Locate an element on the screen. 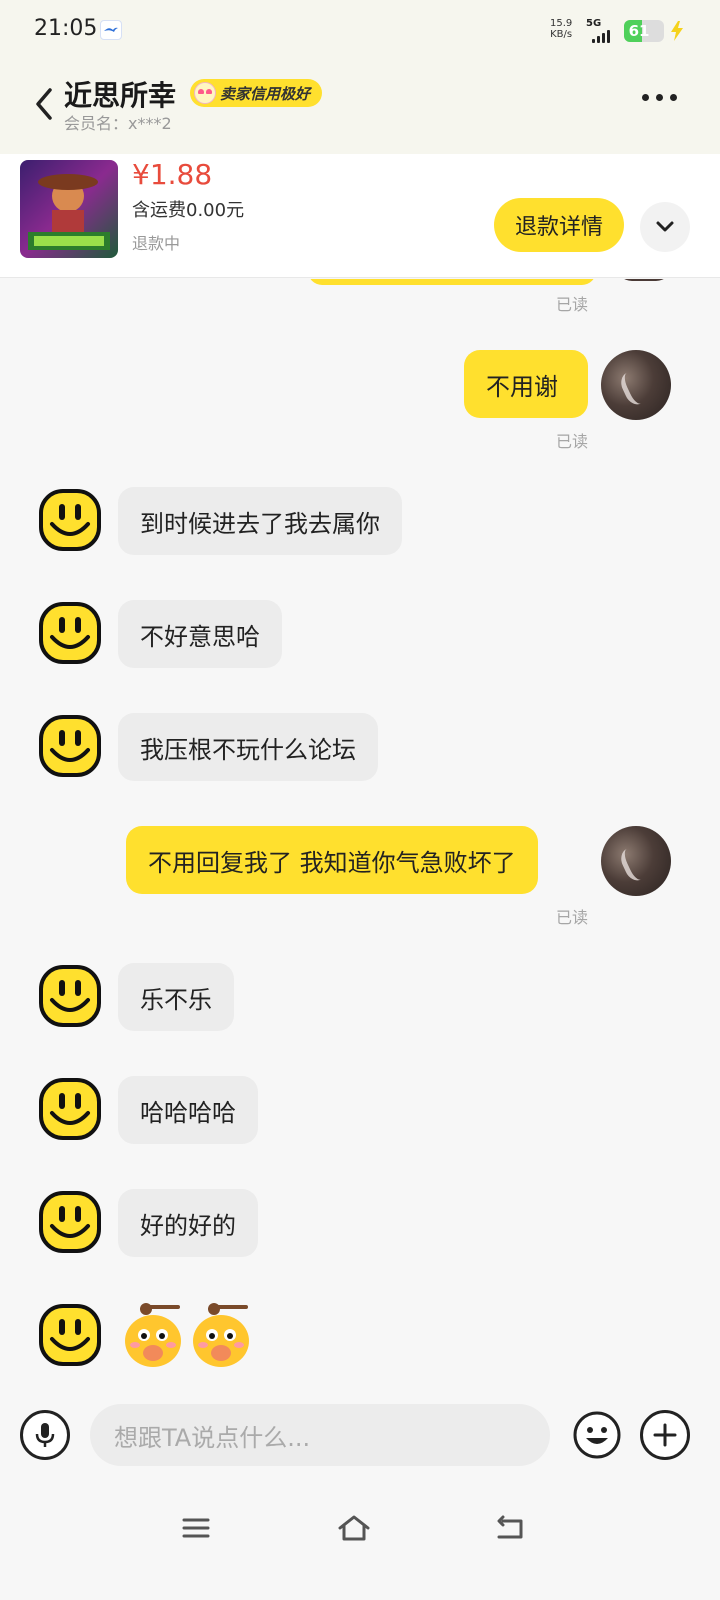  notification-app-icon is located at coordinates (111, 30).